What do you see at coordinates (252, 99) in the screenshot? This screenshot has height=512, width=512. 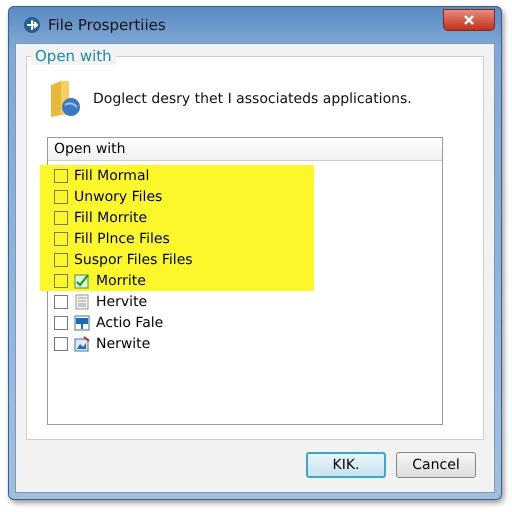 I see `description-text: Doglect desry thet I associateds applications.` at bounding box center [252, 99].